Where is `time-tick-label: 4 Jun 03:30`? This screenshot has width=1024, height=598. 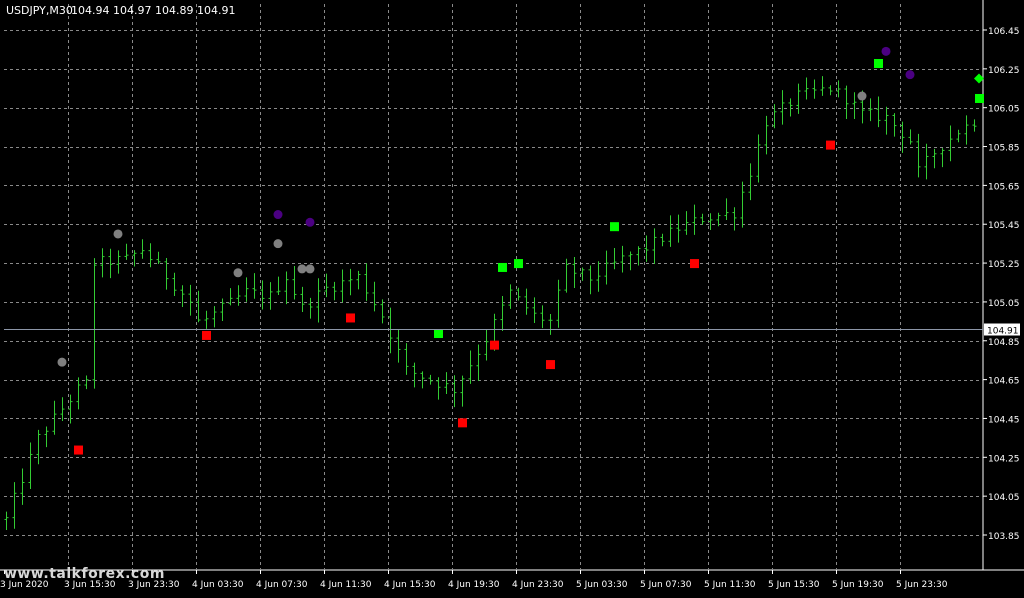 time-tick-label: 4 Jun 03:30 is located at coordinates (218, 585).